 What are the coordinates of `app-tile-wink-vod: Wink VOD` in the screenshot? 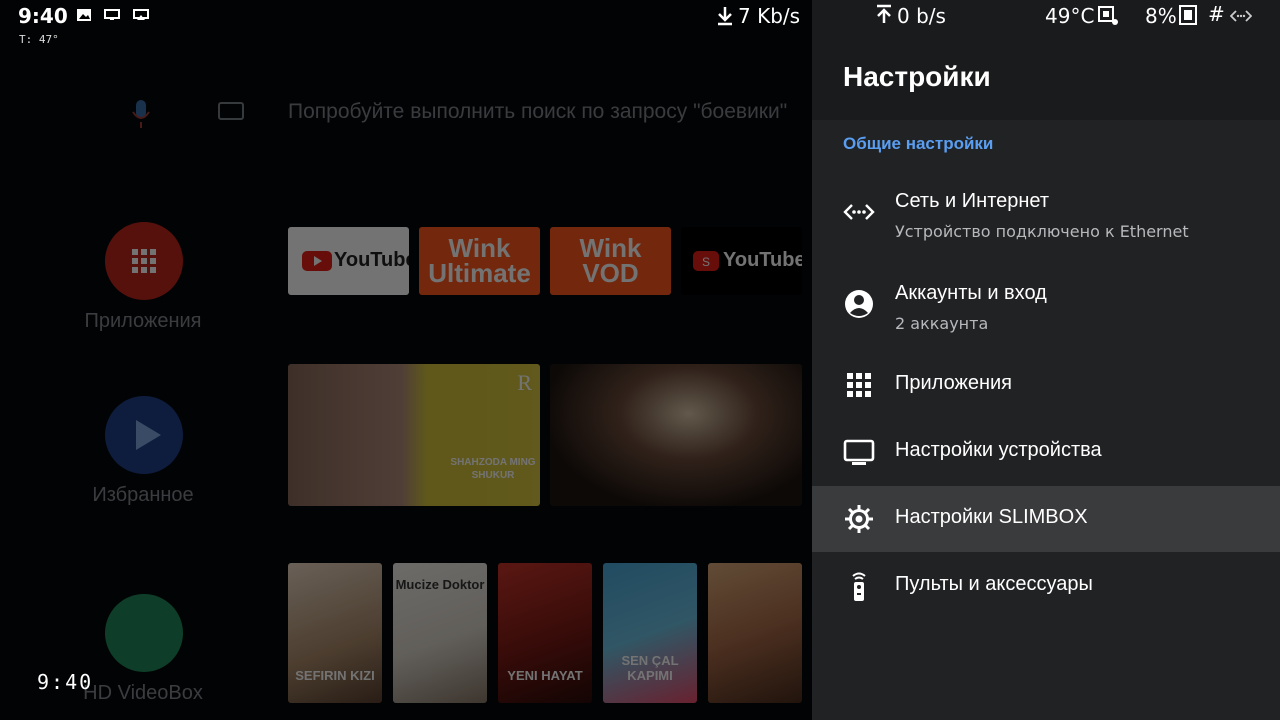 It's located at (610, 261).